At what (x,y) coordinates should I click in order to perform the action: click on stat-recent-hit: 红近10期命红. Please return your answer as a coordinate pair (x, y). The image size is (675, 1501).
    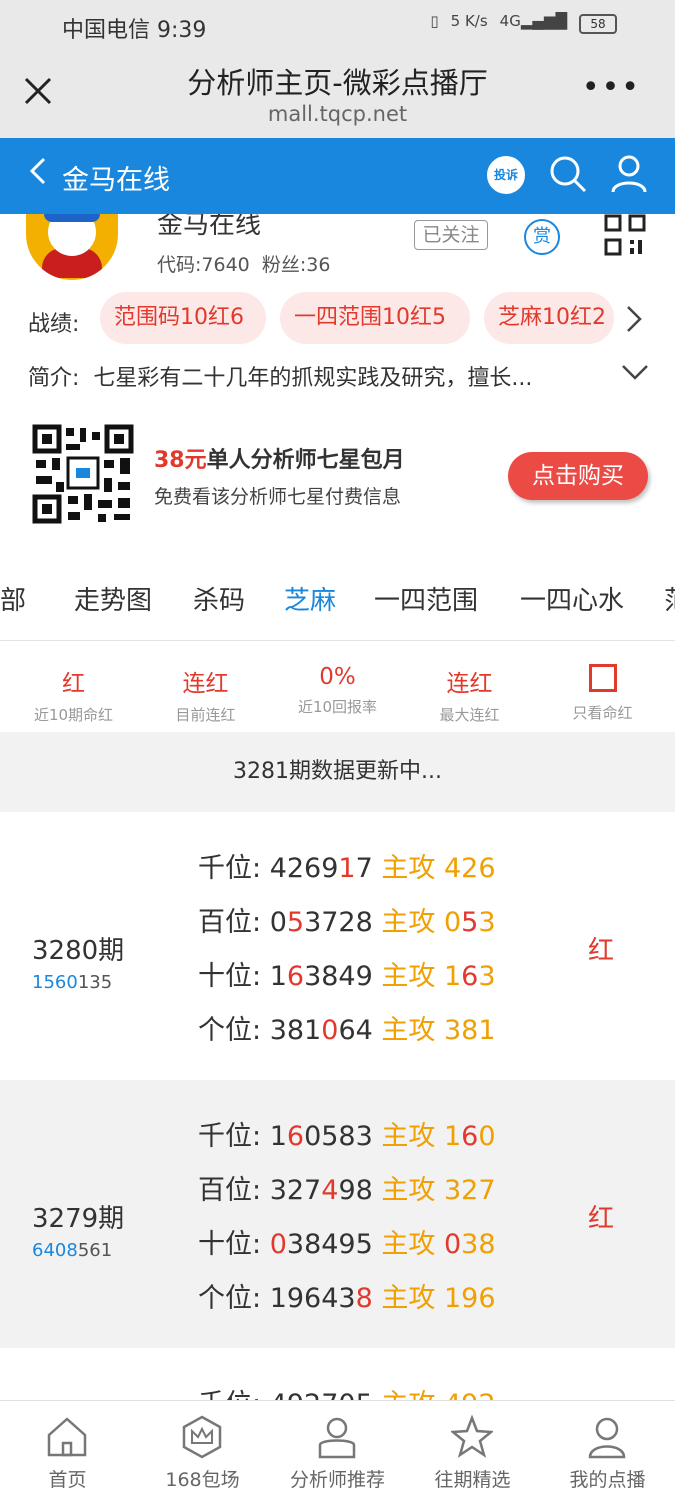
    Looking at the image, I should click on (73, 697).